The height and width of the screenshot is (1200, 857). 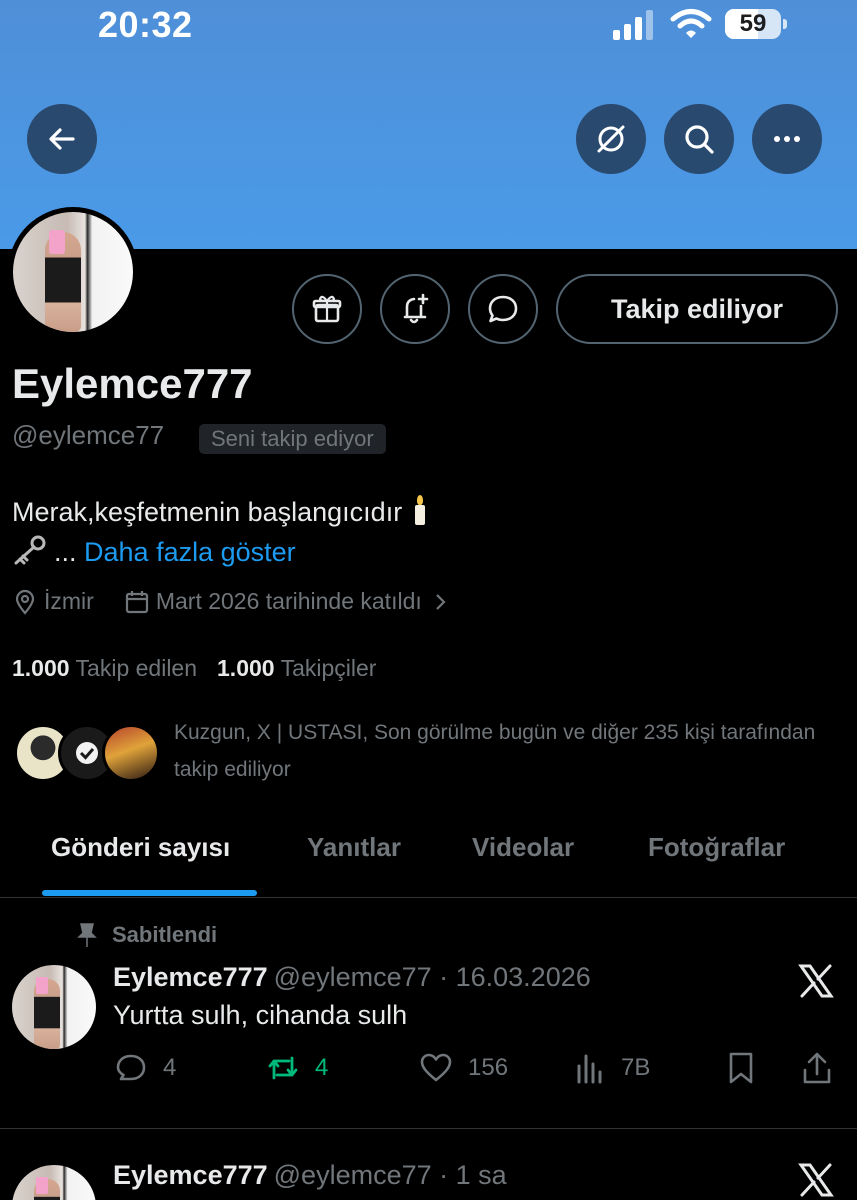 I want to click on follows-you-badge: Seni takip ediyor, so click(x=292, y=439).